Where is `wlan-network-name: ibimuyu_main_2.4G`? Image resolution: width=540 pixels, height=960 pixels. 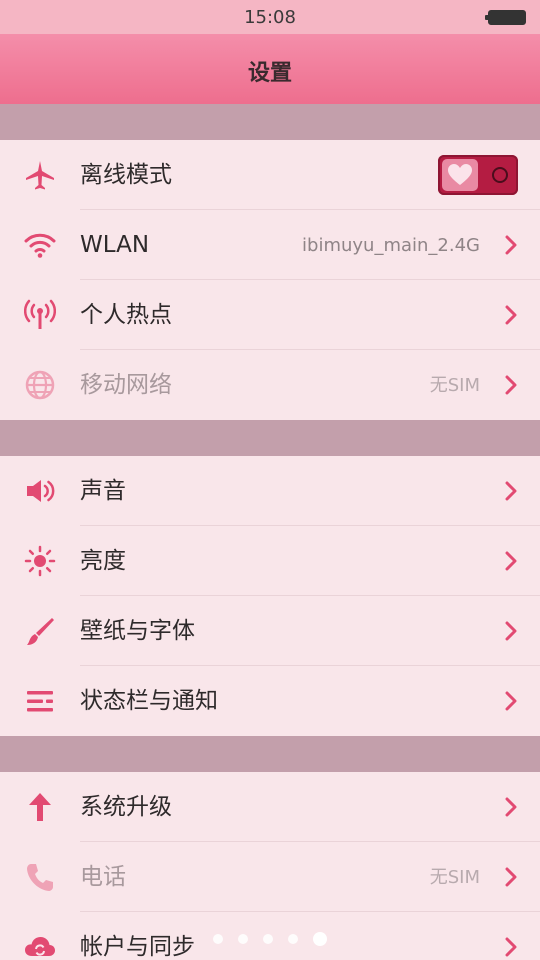 wlan-network-name: ibimuyu_main_2.4G is located at coordinates (391, 245).